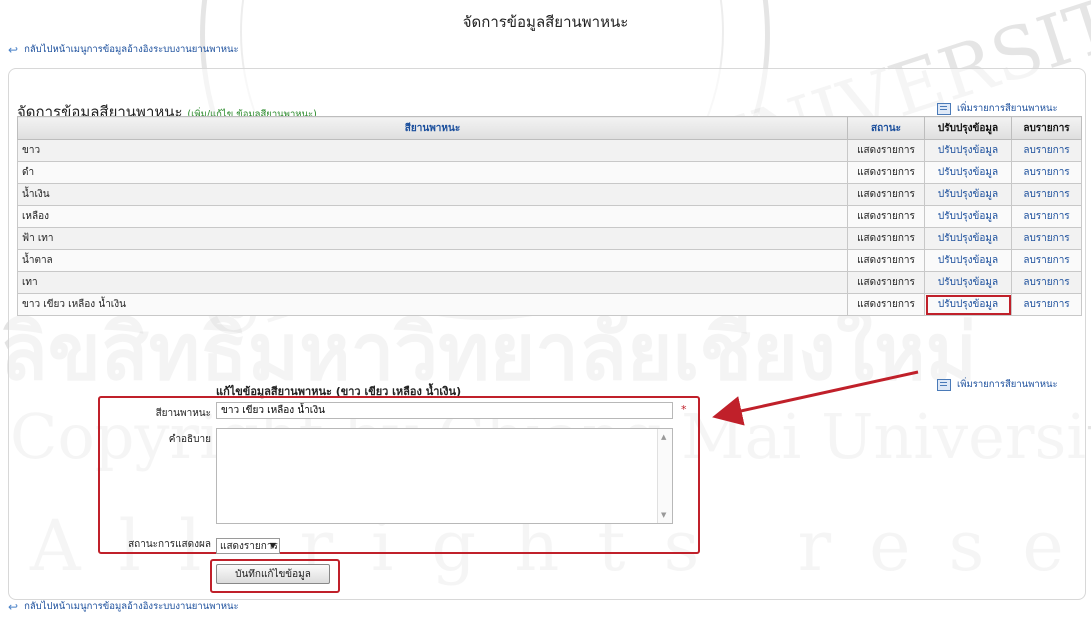  I want to click on cell-color: ดำ, so click(432, 172).